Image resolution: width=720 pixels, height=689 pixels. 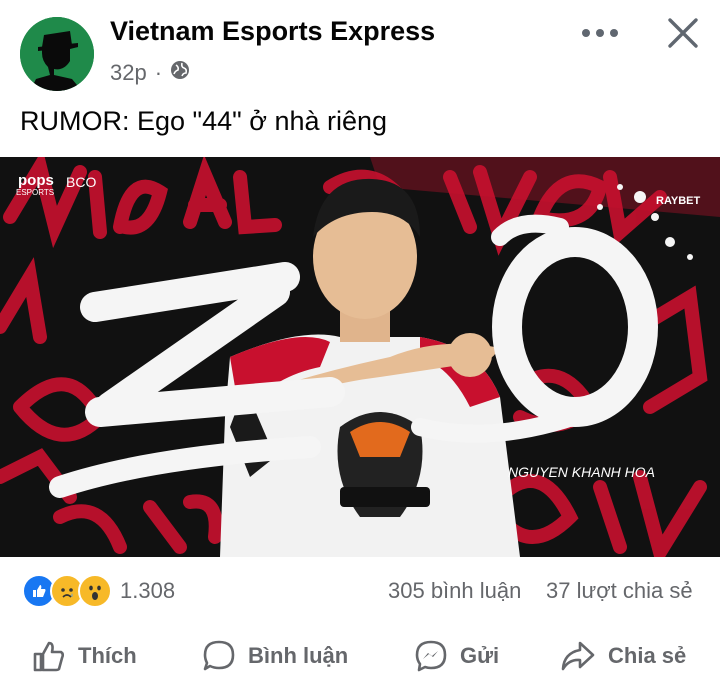 I want to click on page-avatar, so click(x=57, y=54).